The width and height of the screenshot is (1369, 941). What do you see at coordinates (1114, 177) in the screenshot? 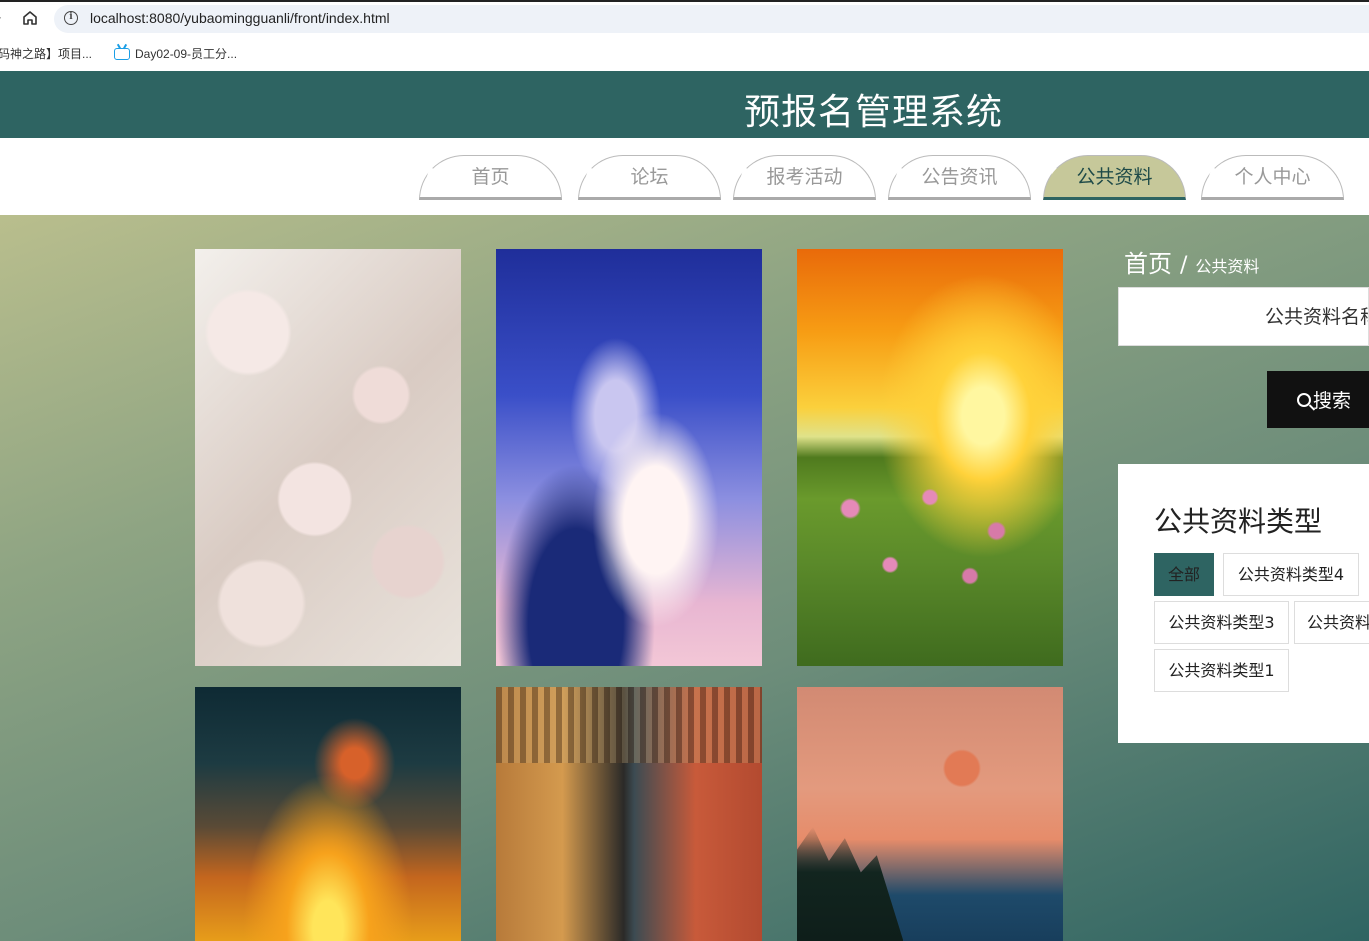
I see `tab-public-materials: 公共资料` at bounding box center [1114, 177].